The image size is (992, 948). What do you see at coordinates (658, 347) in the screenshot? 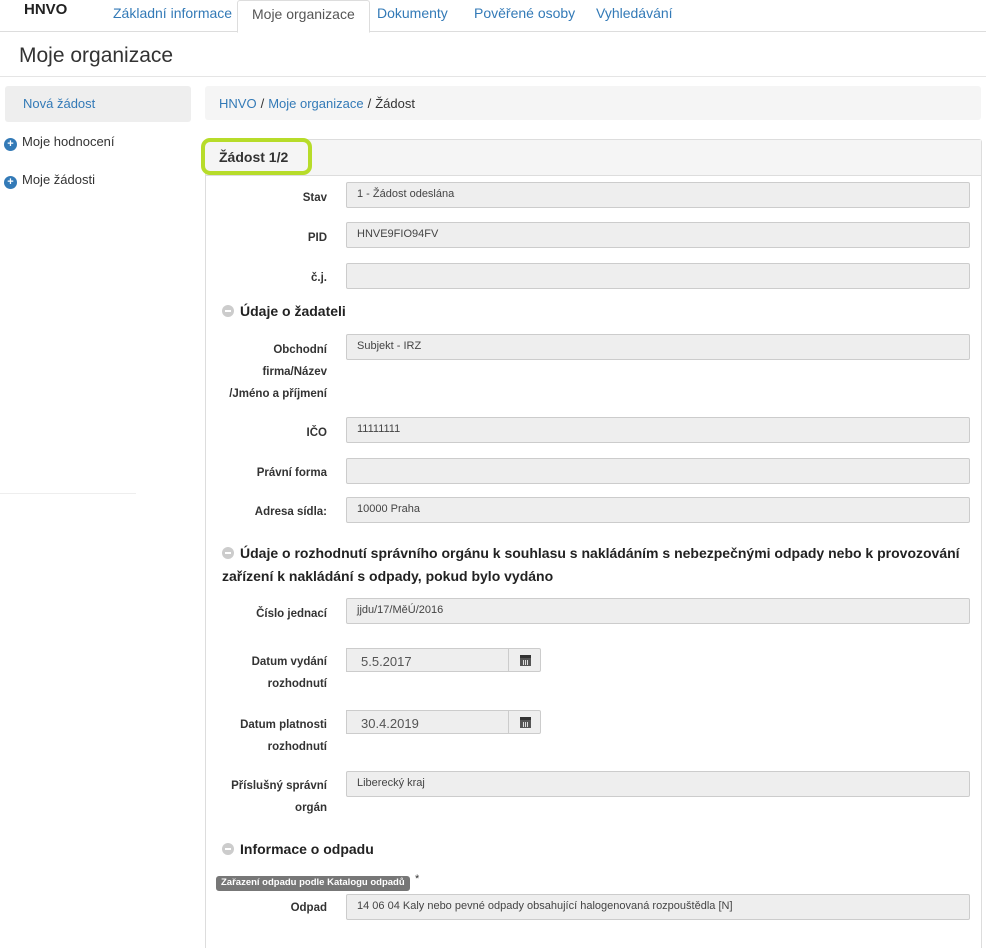
I see `obchodni-firma-field: Subjekt - IRZ` at bounding box center [658, 347].